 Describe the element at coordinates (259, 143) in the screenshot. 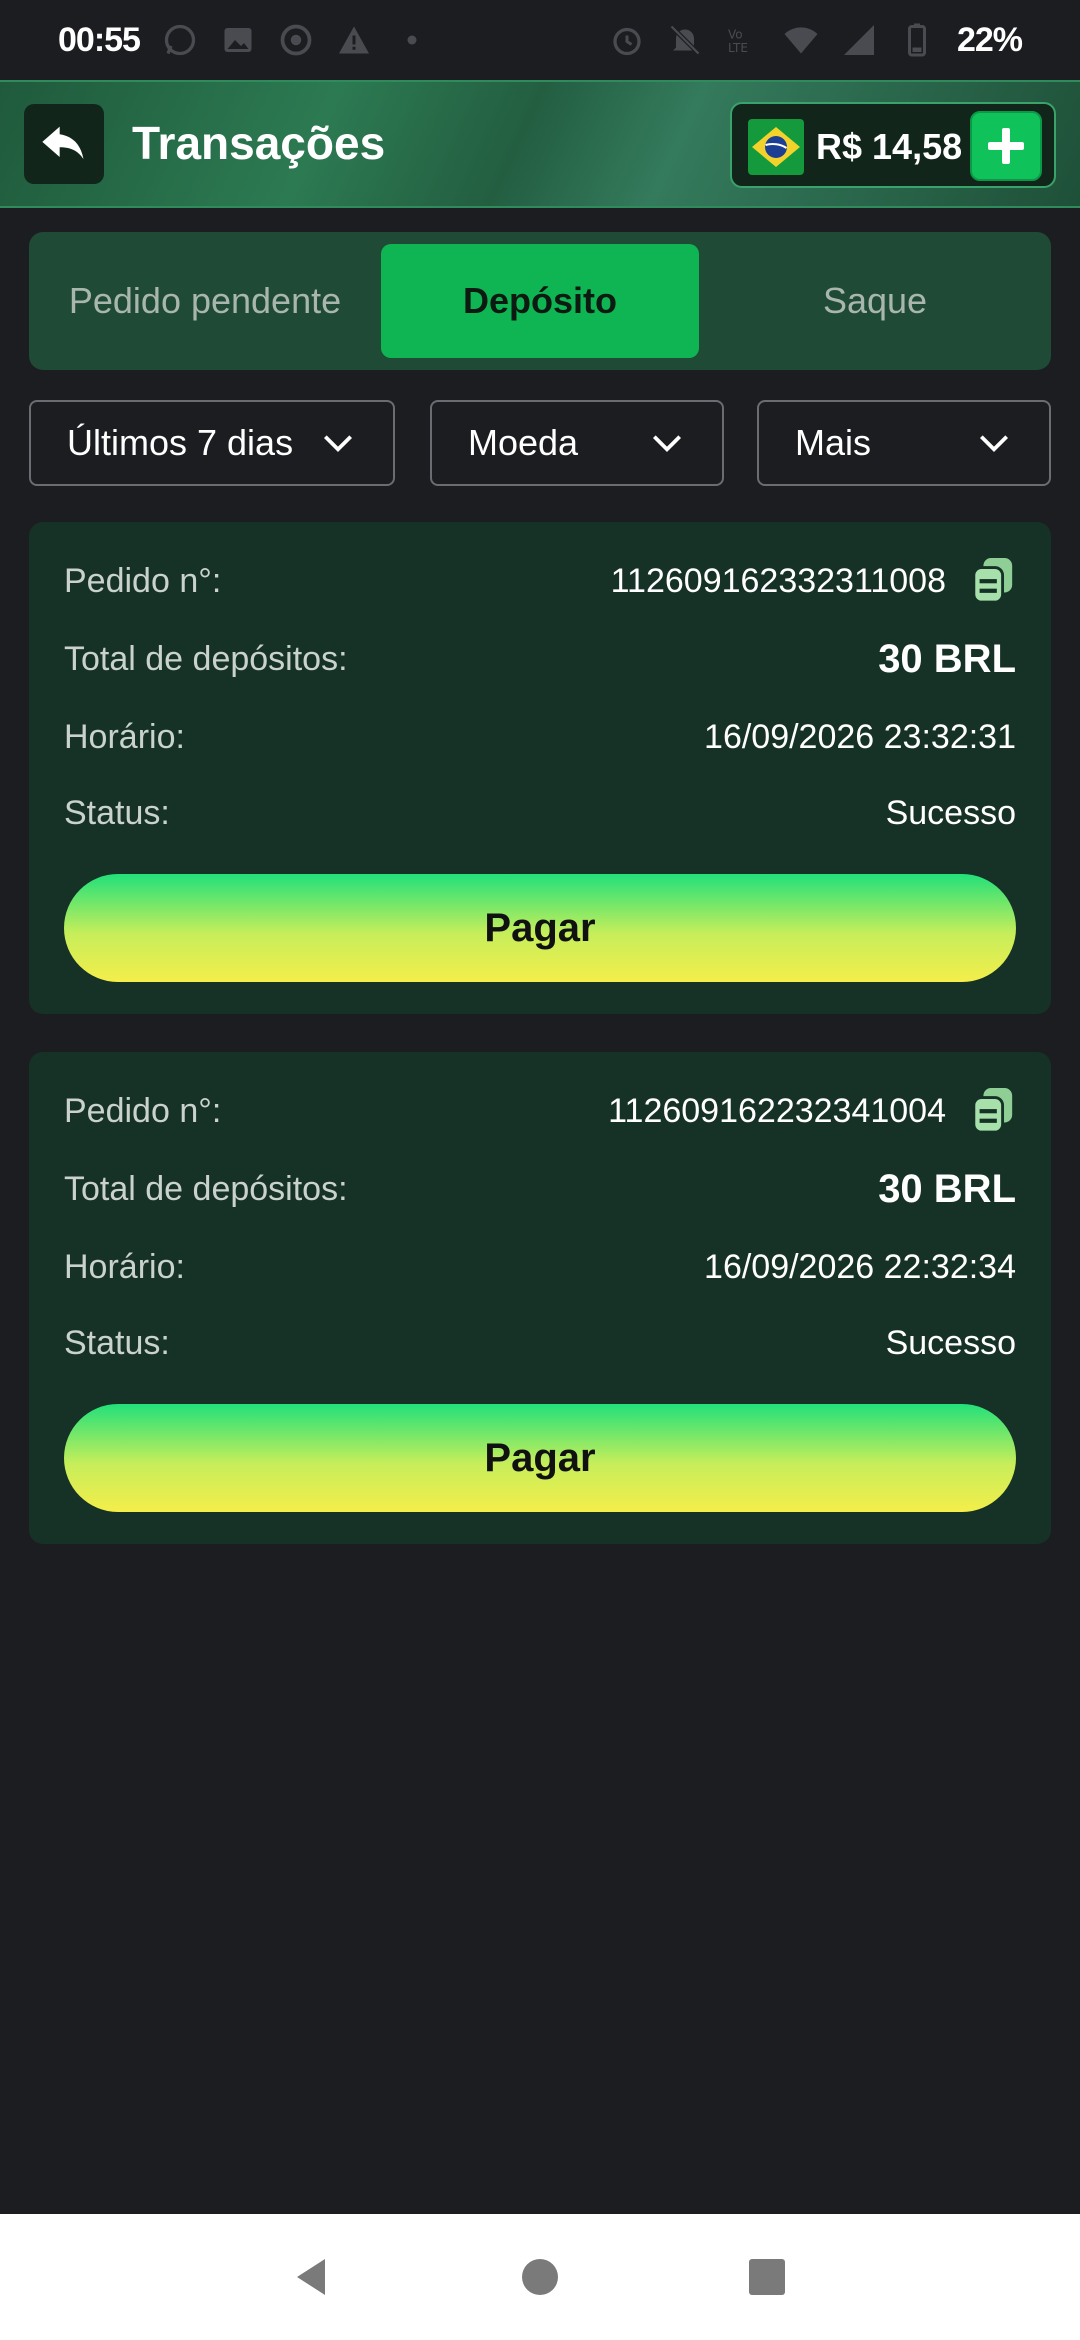

I see `page-title: Transações` at that location.